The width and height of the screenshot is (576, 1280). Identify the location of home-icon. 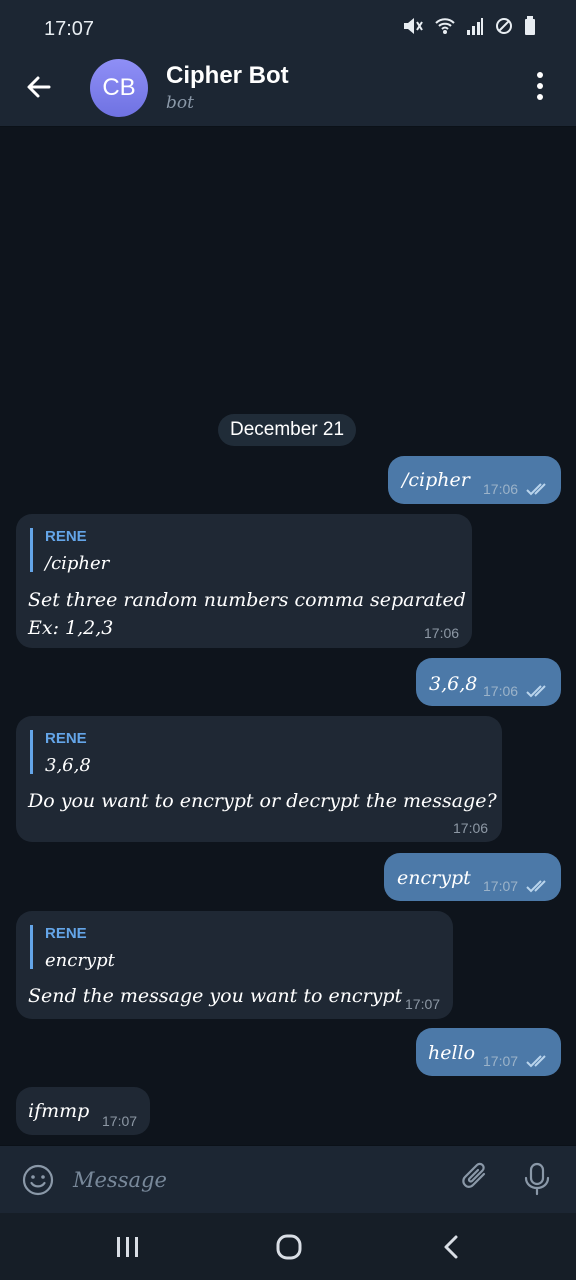
(289, 1249).